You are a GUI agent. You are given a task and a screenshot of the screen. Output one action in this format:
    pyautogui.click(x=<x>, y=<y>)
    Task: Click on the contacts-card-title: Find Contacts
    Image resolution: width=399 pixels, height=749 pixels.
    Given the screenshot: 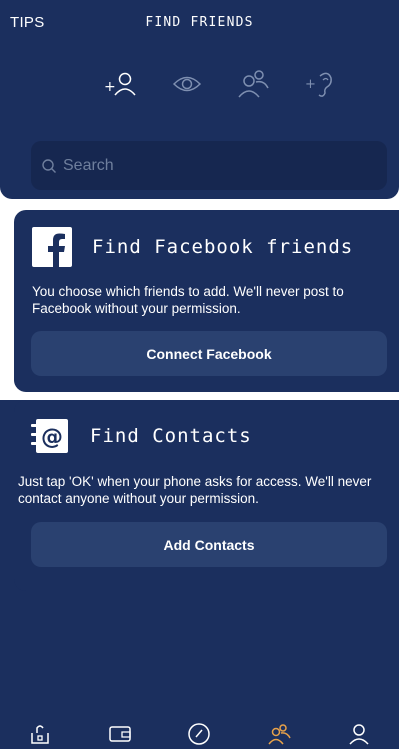 What is the action you would take?
    pyautogui.click(x=171, y=436)
    